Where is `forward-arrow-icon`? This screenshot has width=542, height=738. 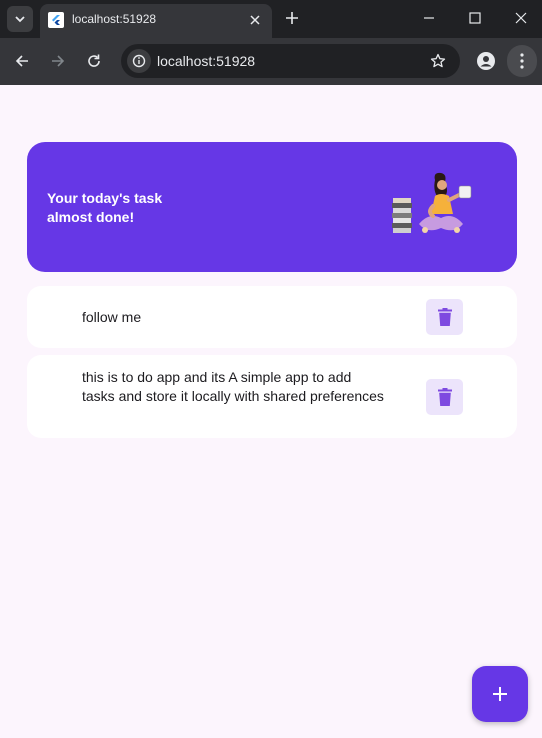 forward-arrow-icon is located at coordinates (58, 61).